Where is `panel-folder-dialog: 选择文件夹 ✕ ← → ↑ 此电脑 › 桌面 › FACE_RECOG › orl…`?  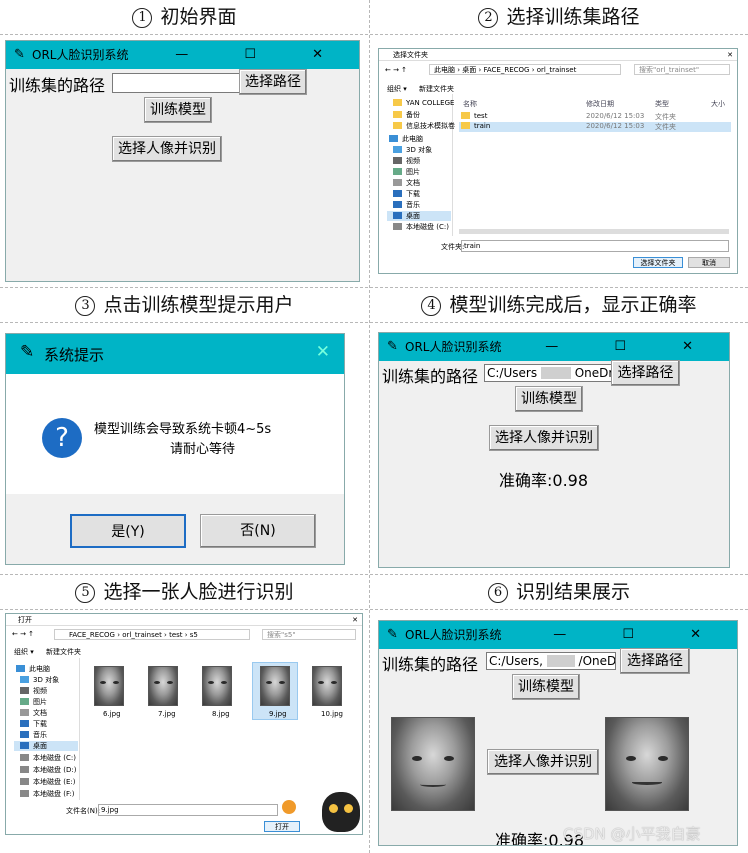 panel-folder-dialog: 选择文件夹 ✕ ← → ↑ 此电脑 › 桌面 › FACE_RECOG › orl… is located at coordinates (558, 161).